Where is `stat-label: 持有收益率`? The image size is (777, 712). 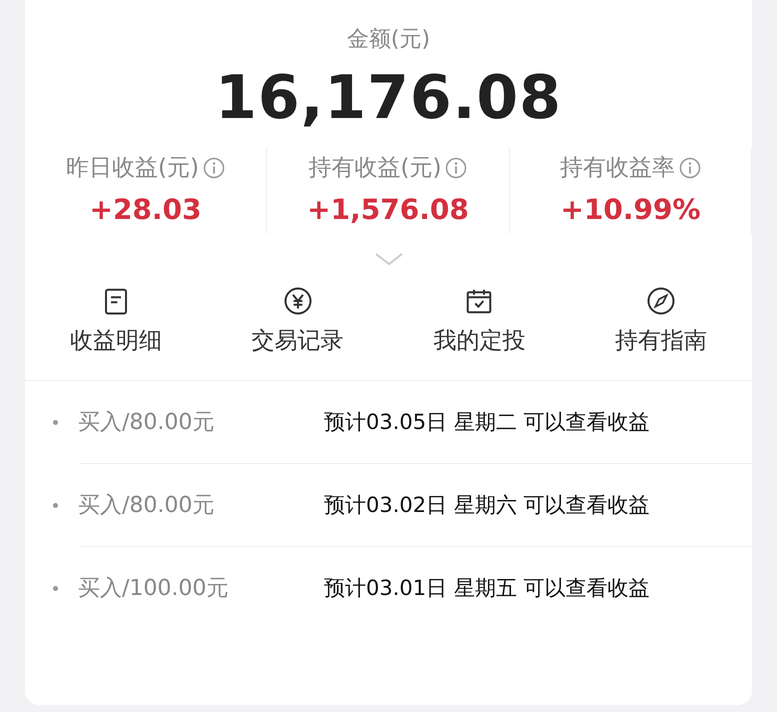 stat-label: 持有收益率 is located at coordinates (617, 168).